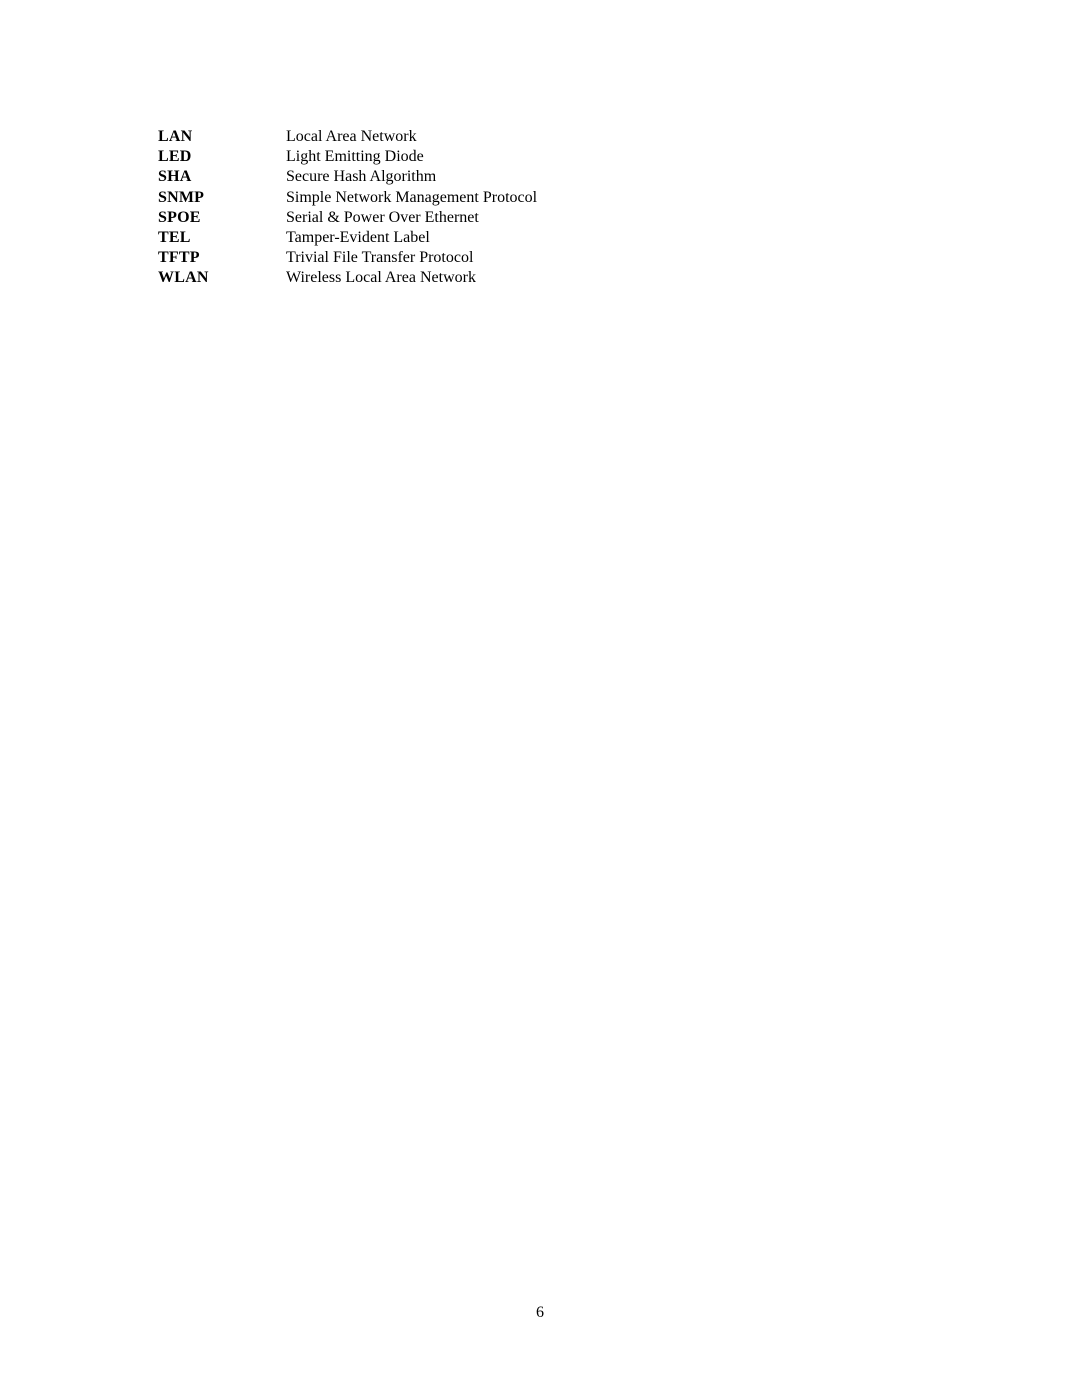  Describe the element at coordinates (351, 136) in the screenshot. I see `acronym-definition: Local Area Network` at that location.